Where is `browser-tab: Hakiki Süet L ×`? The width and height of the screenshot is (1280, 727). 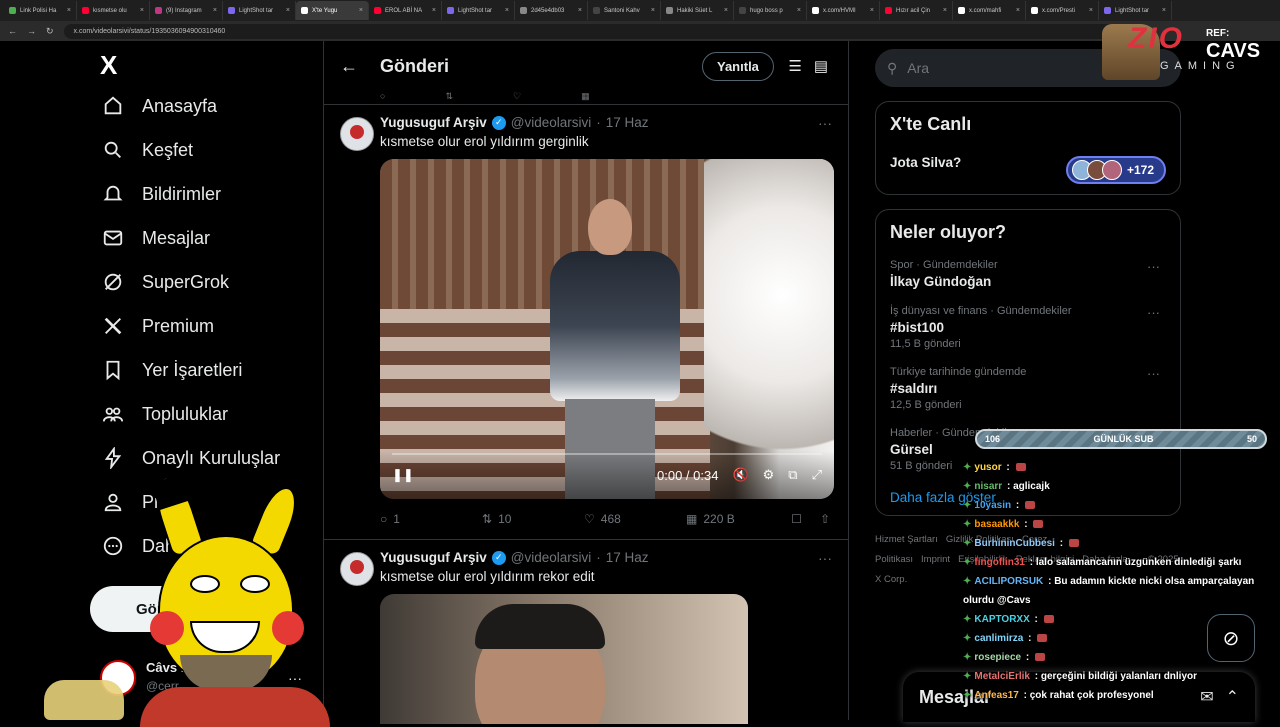 browser-tab: Hakiki Süet L × is located at coordinates (697, 10).